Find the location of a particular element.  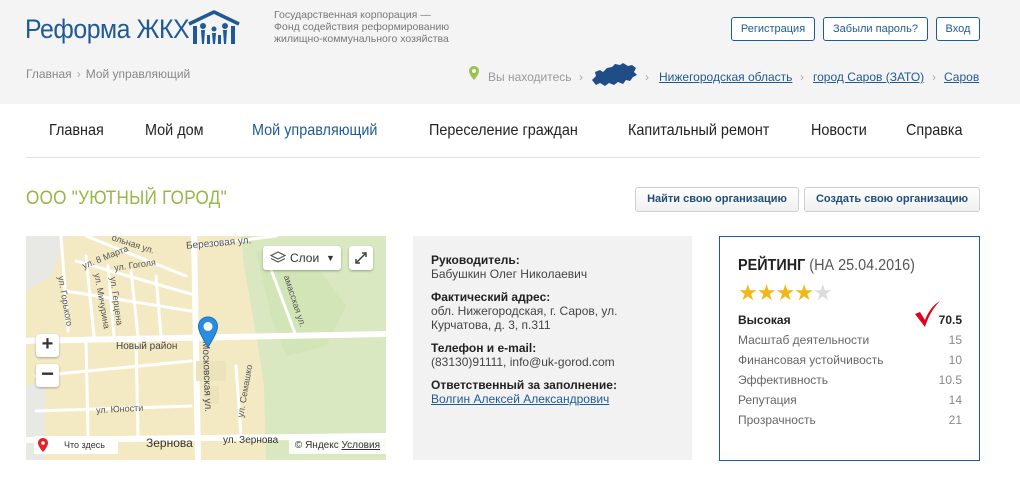

nav-item-resettlement: Переселение граждан is located at coordinates (503, 131).